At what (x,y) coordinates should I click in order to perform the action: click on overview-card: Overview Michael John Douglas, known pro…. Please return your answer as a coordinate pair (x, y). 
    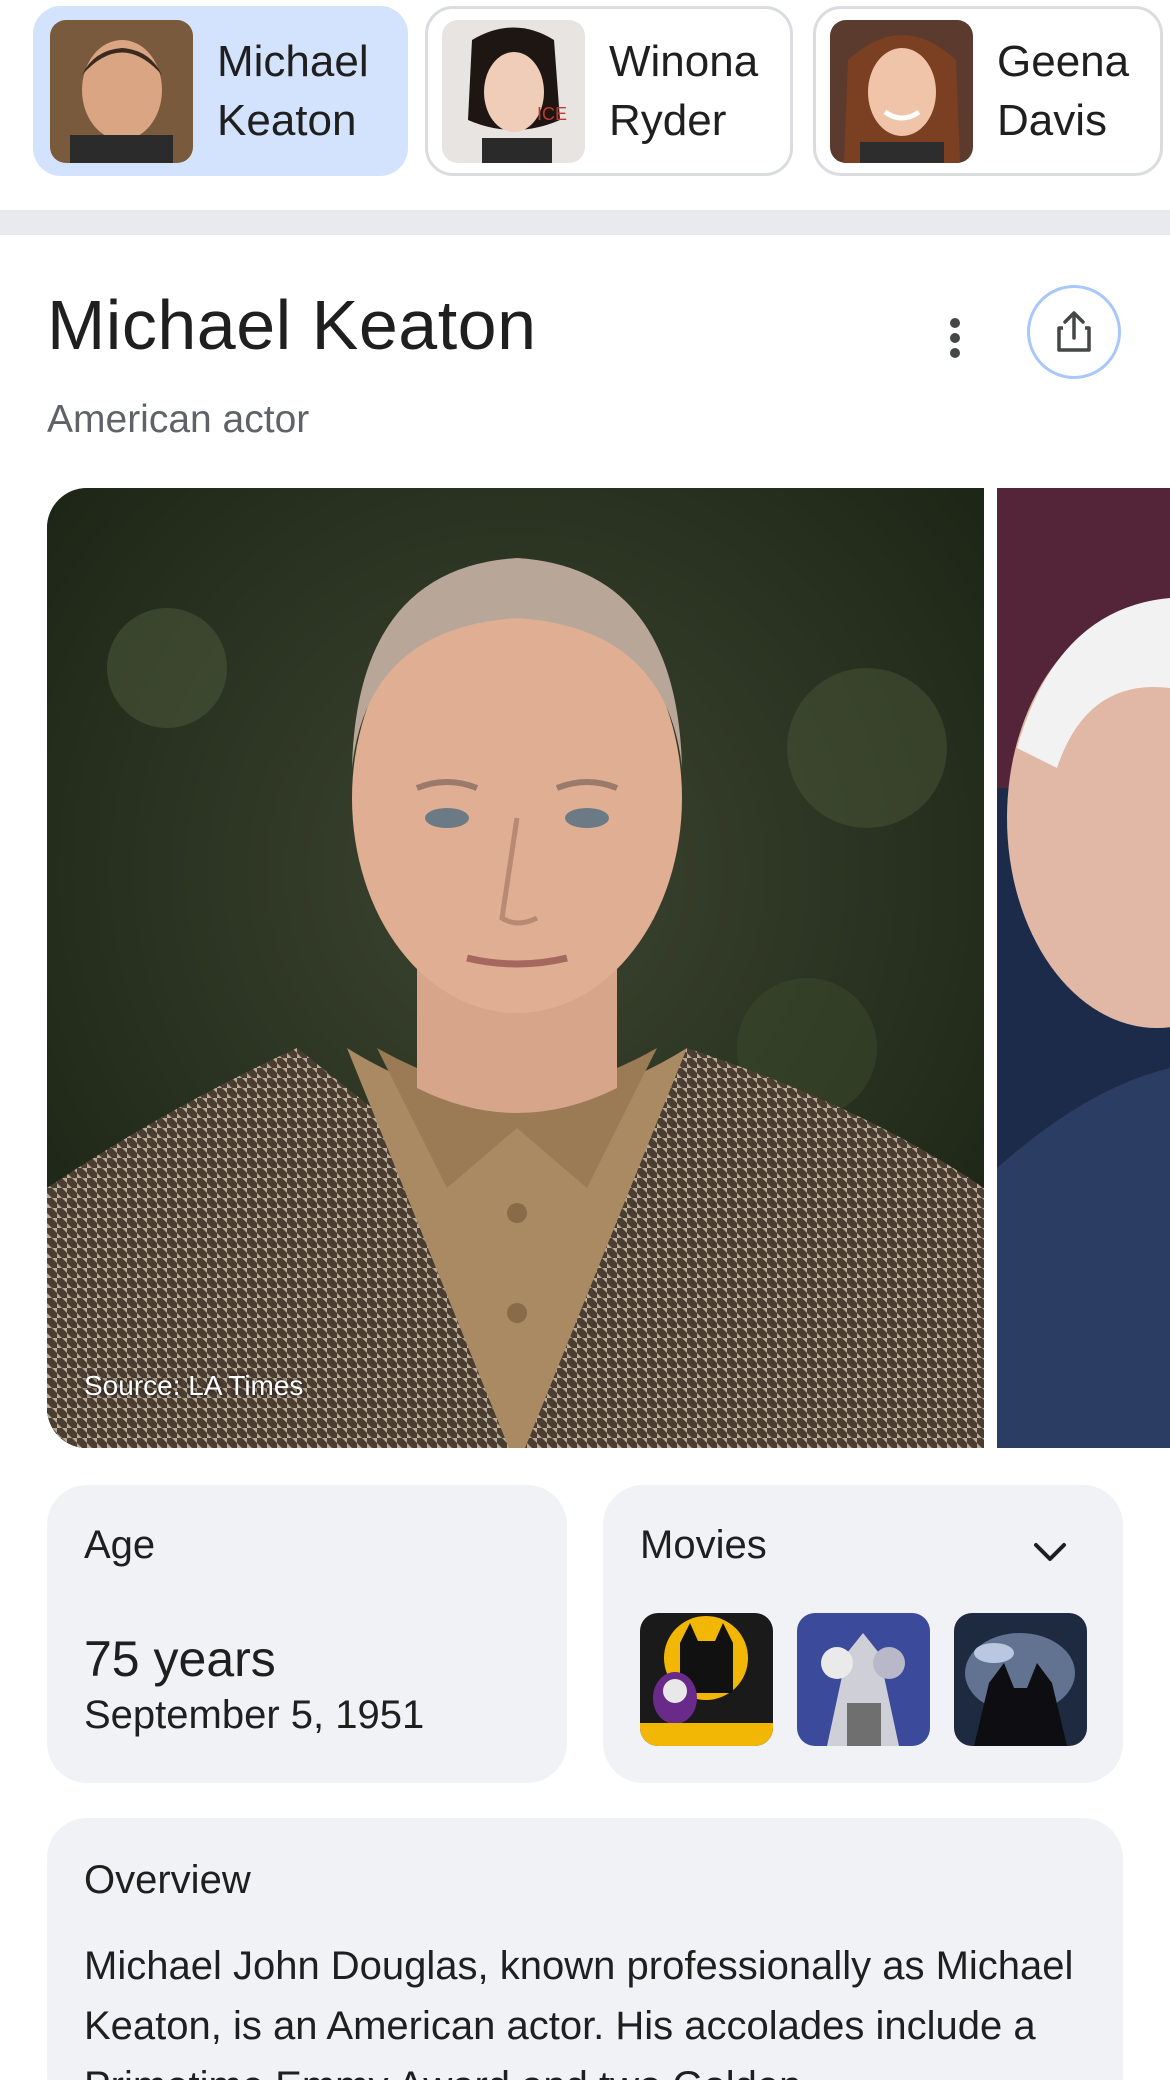
    Looking at the image, I should click on (585, 1949).